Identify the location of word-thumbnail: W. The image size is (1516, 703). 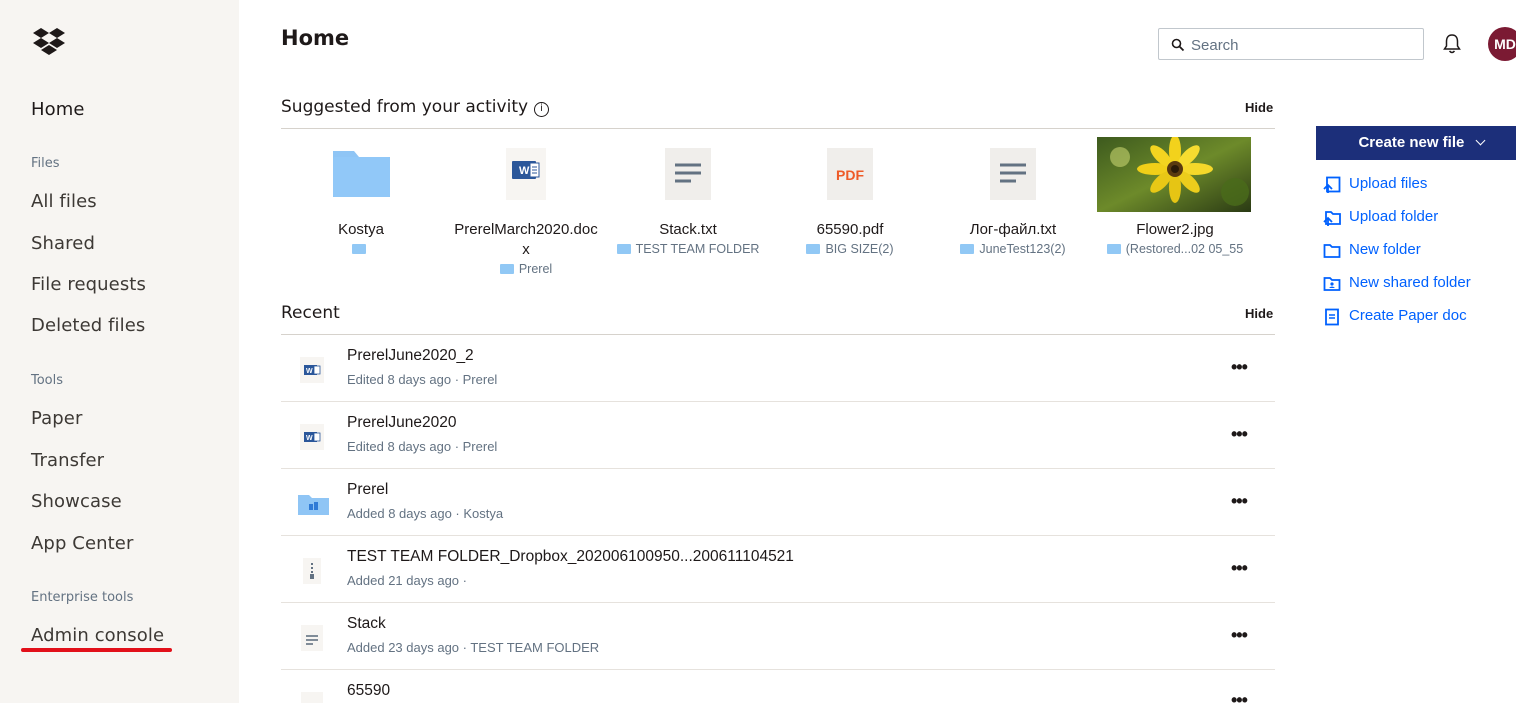
(526, 174).